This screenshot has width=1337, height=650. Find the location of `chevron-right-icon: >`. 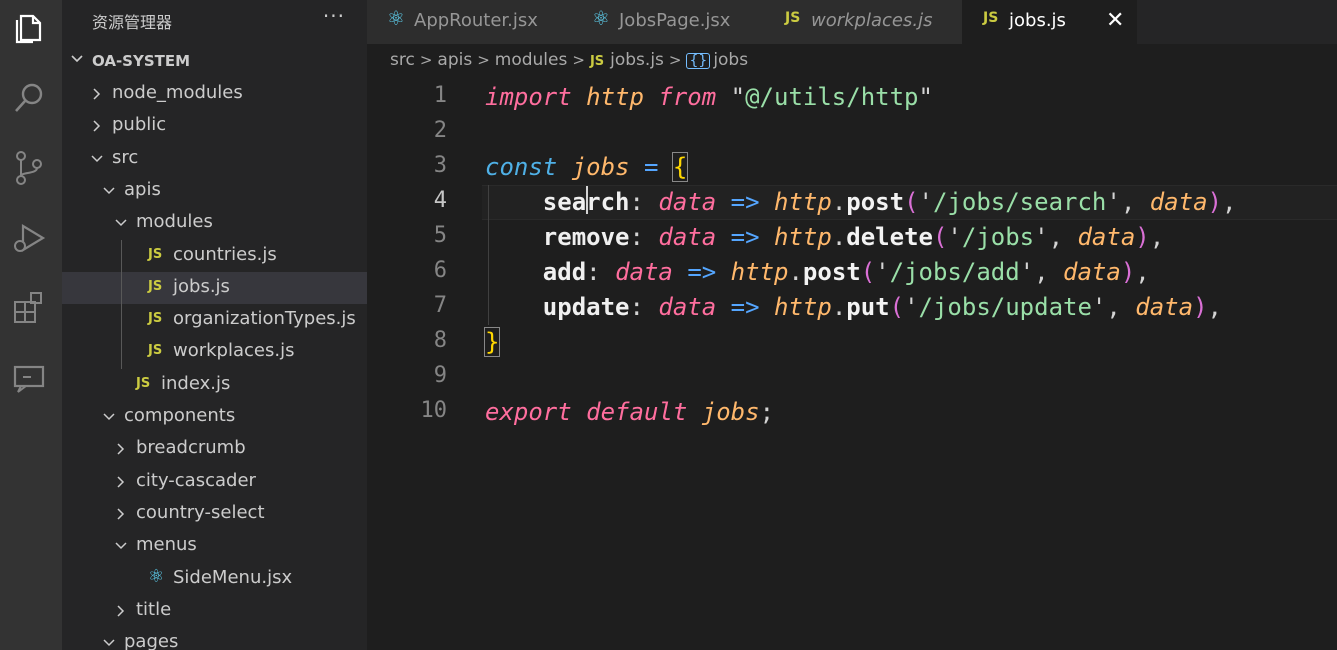

chevron-right-icon: > is located at coordinates (426, 60).